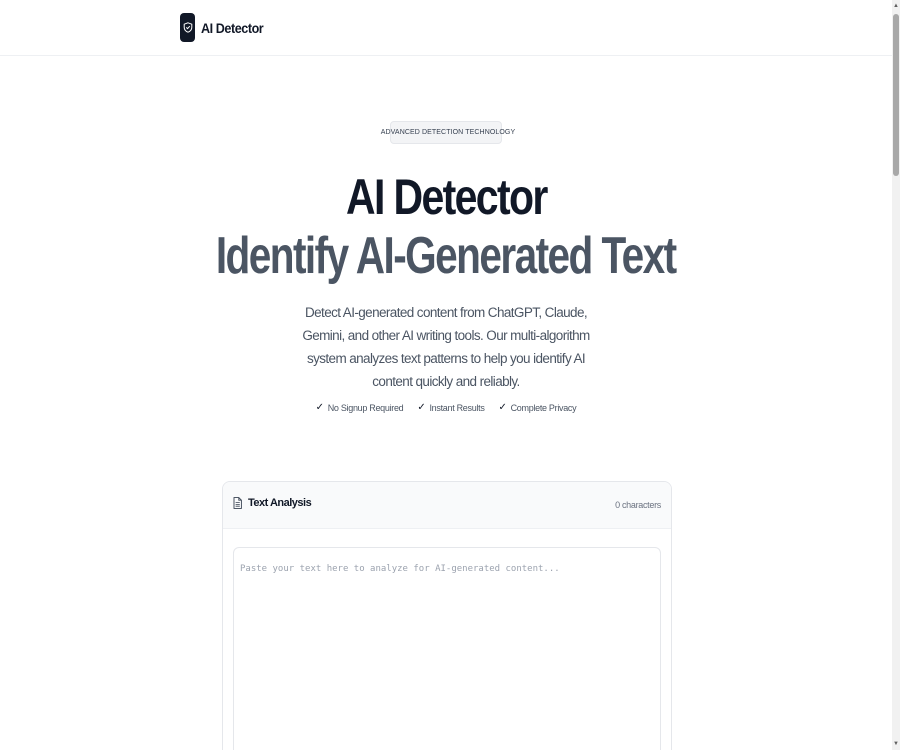  I want to click on feature-label: Instant Results, so click(457, 407).